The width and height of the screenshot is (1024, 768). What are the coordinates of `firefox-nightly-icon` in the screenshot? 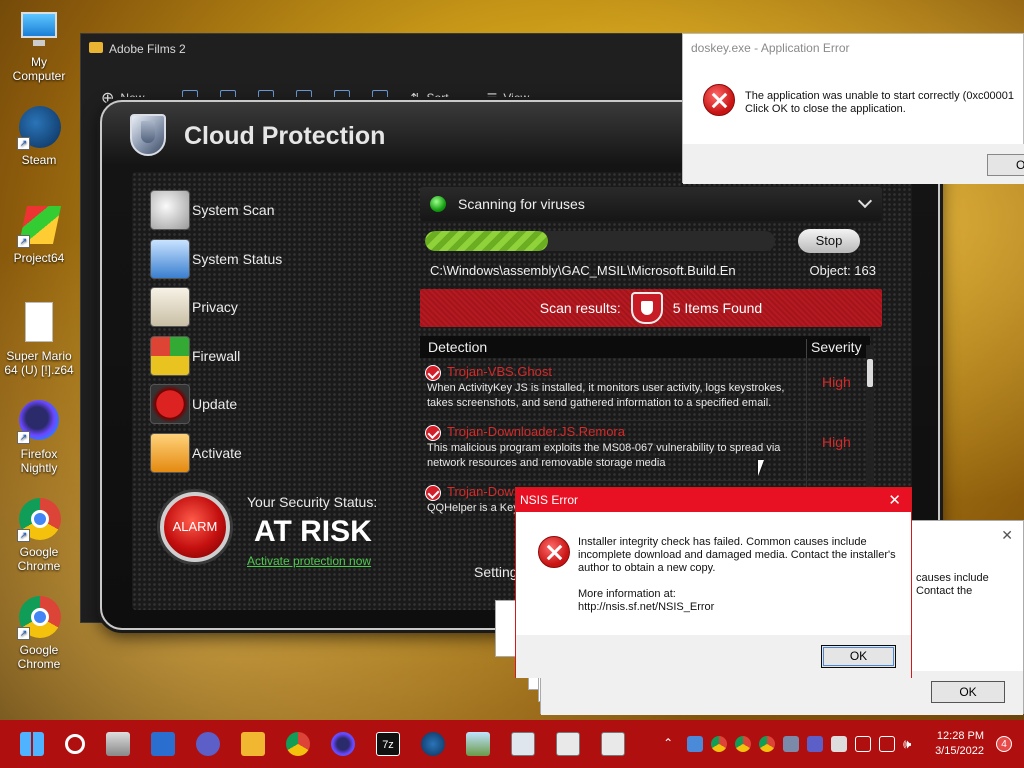 It's located at (343, 744).